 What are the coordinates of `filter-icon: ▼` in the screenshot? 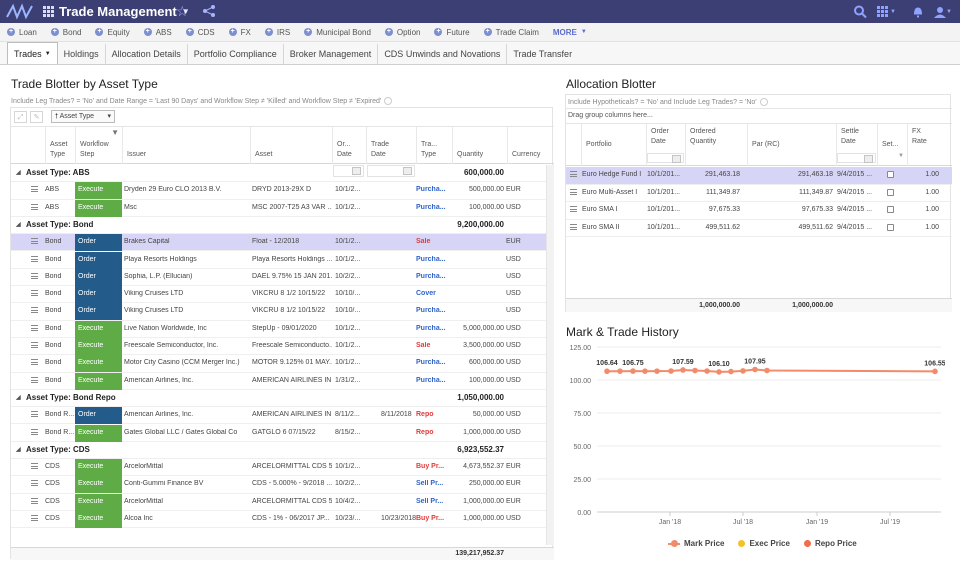 It's located at (115, 132).